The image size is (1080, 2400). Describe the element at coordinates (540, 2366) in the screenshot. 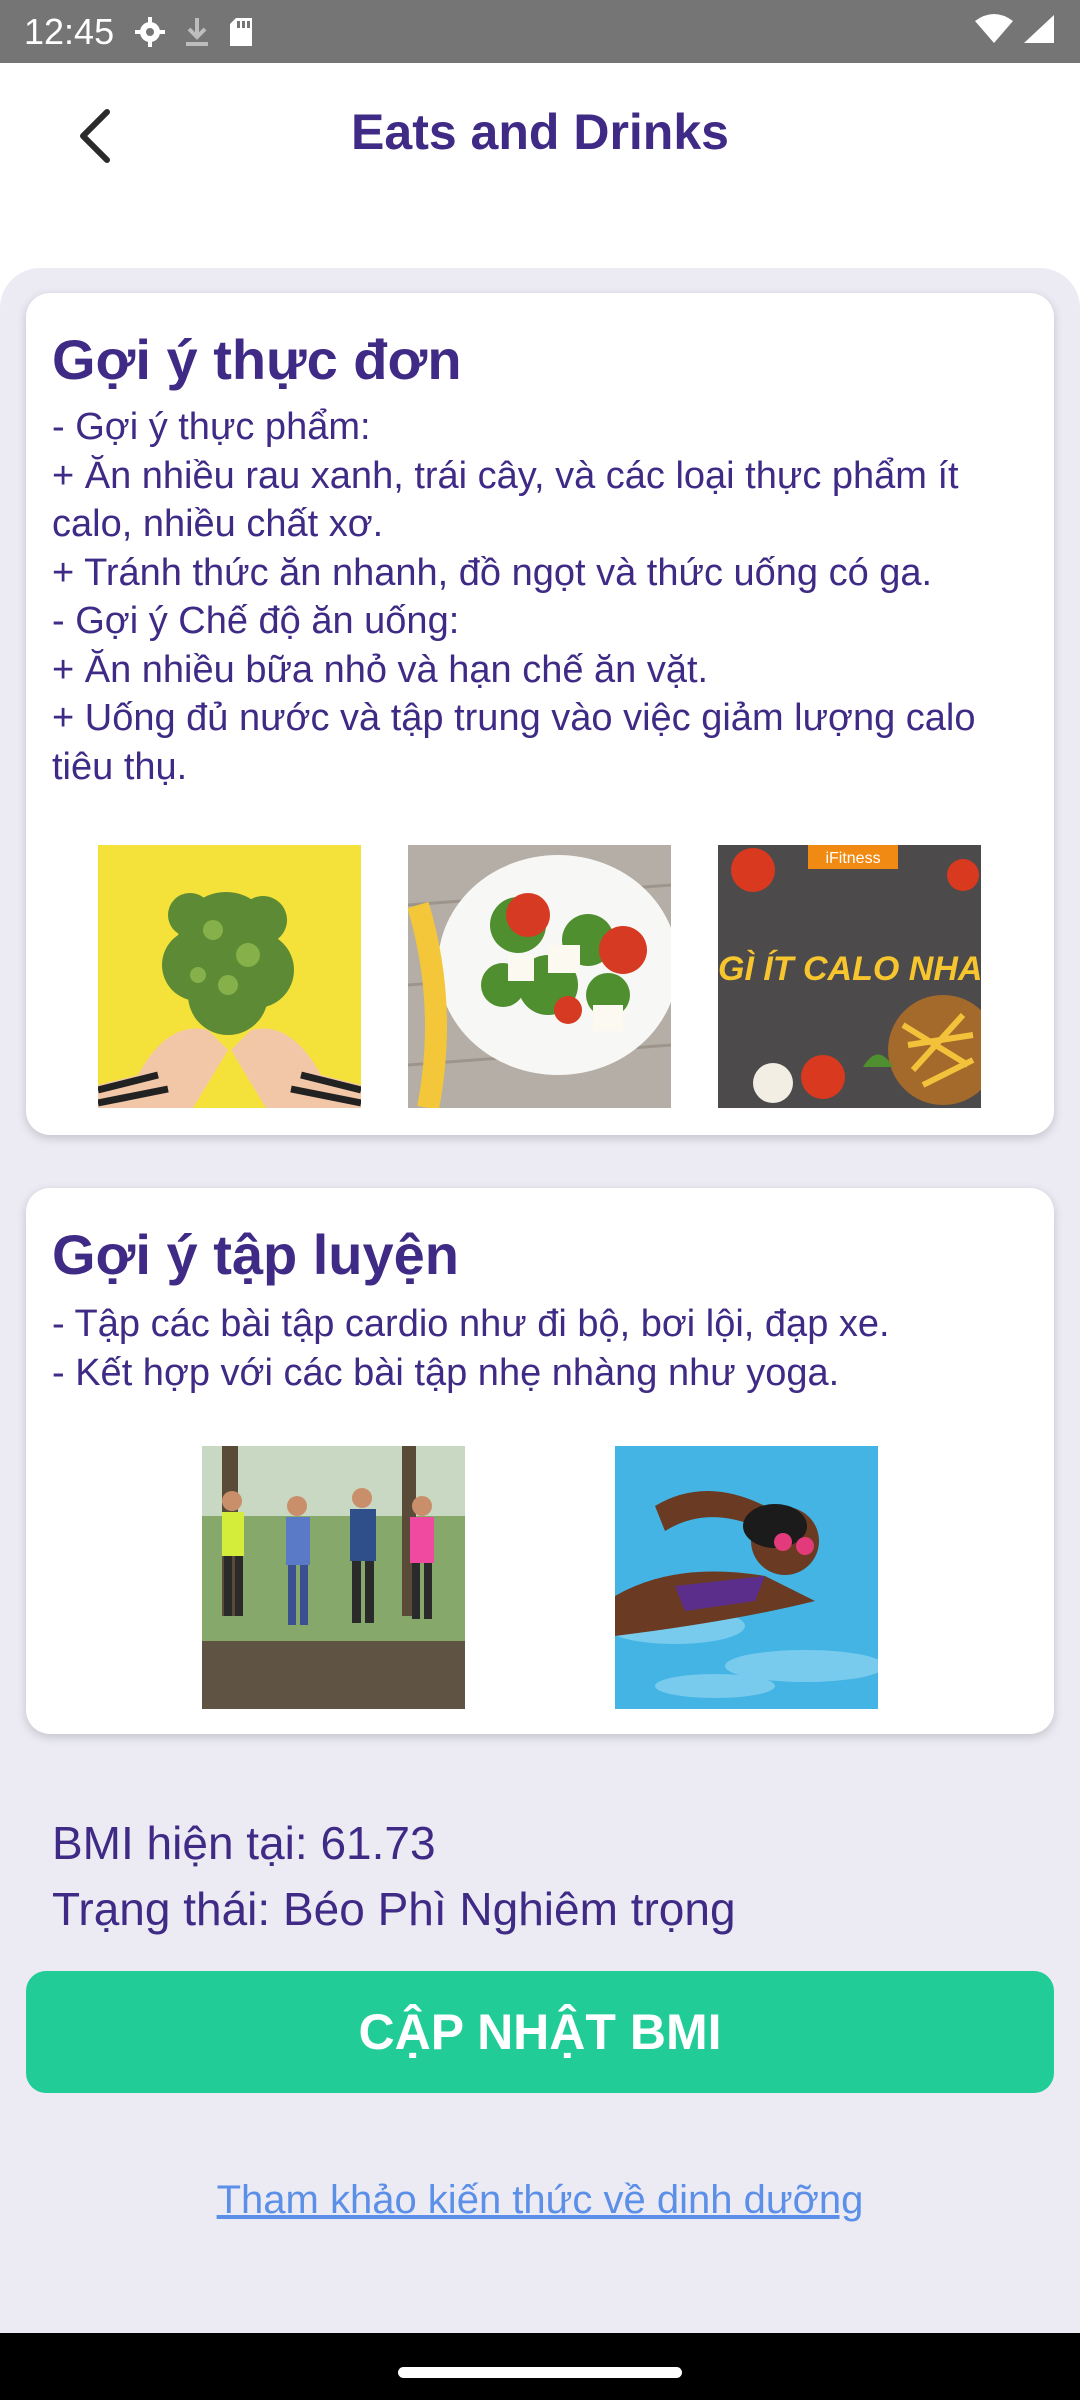

I see `navigation-bar` at that location.